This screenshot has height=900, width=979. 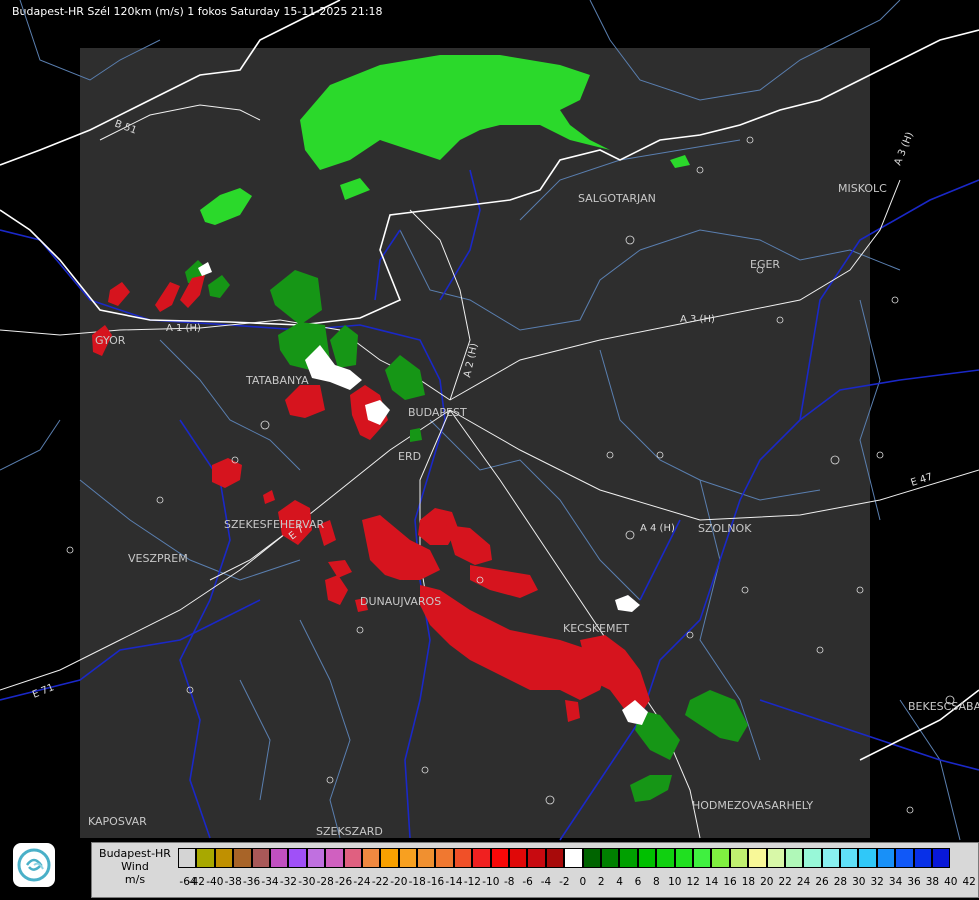 What do you see at coordinates (943, 706) in the screenshot?
I see `city-label-bekescsaba: BEKESCSABA` at bounding box center [943, 706].